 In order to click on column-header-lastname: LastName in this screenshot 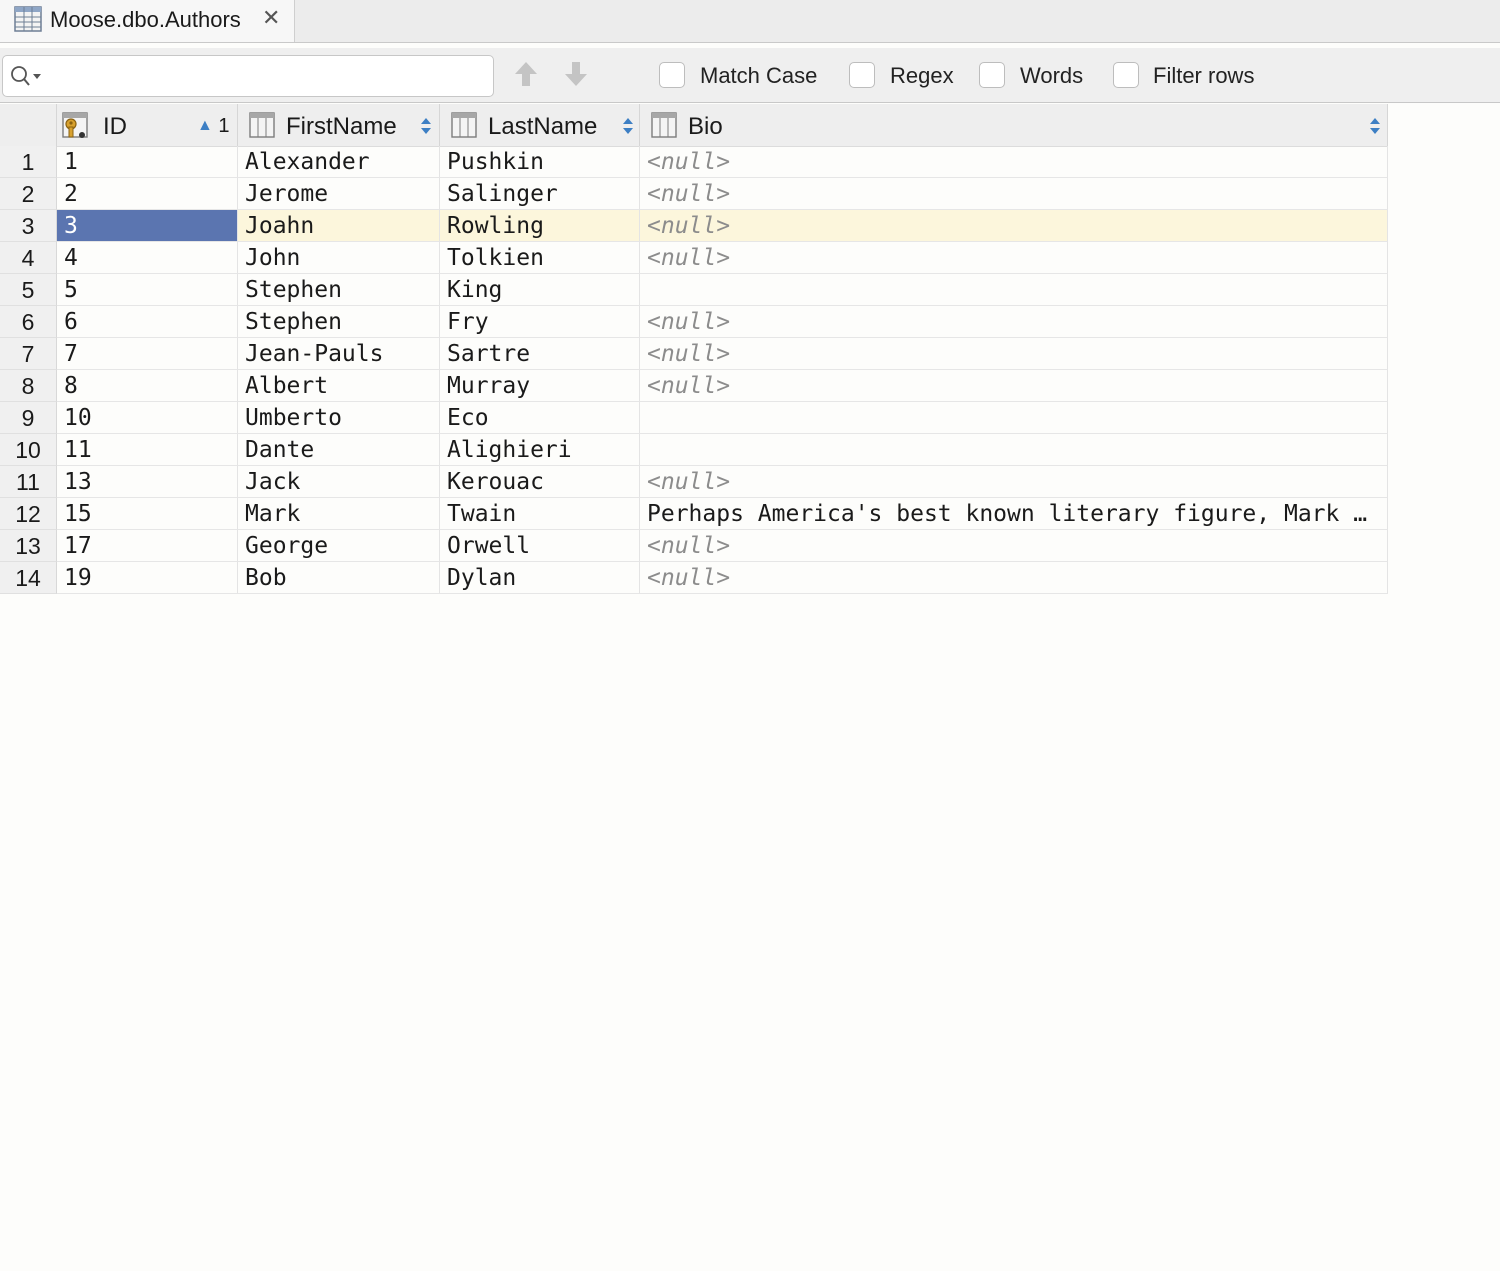, I will do `click(540, 125)`.